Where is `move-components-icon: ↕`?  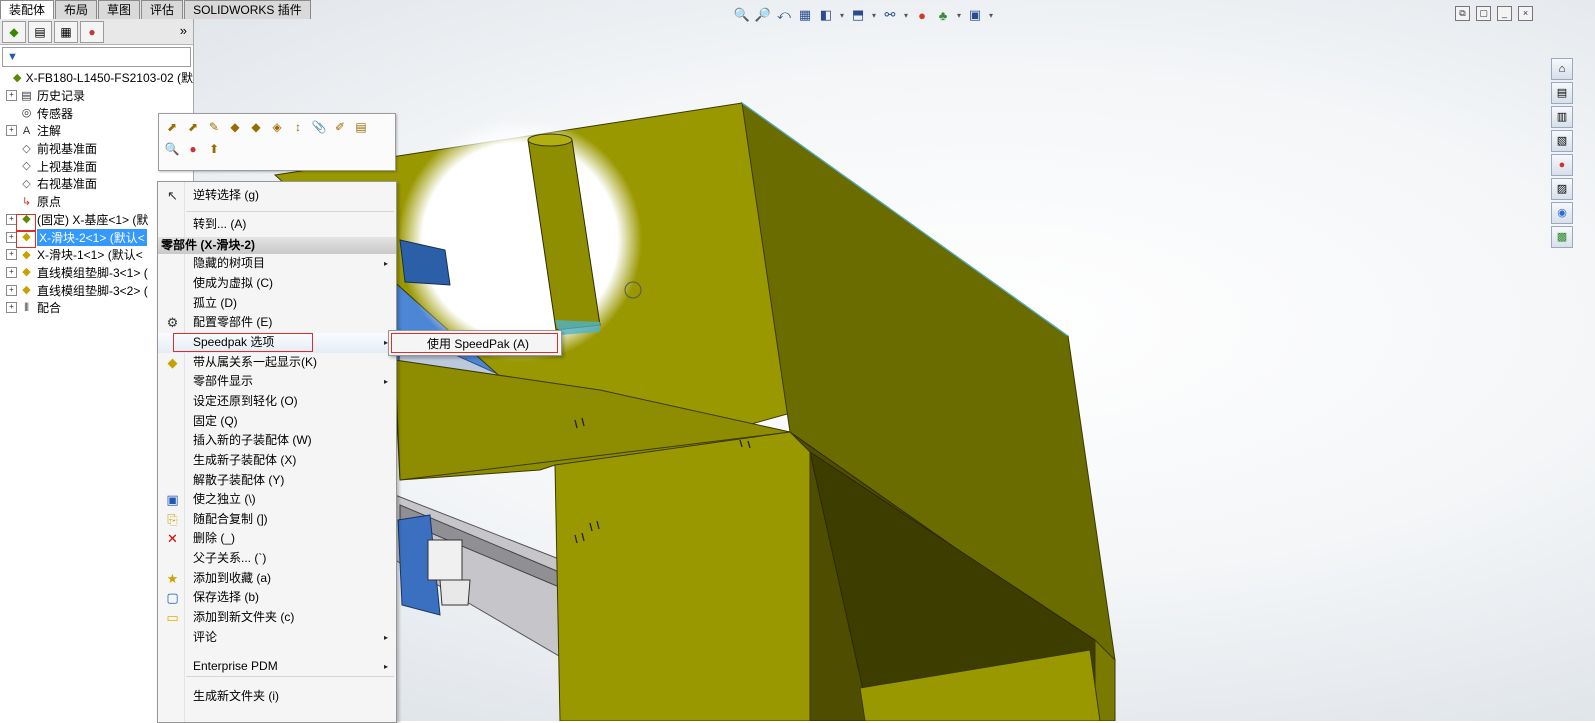
move-components-icon: ↕ is located at coordinates (298, 127).